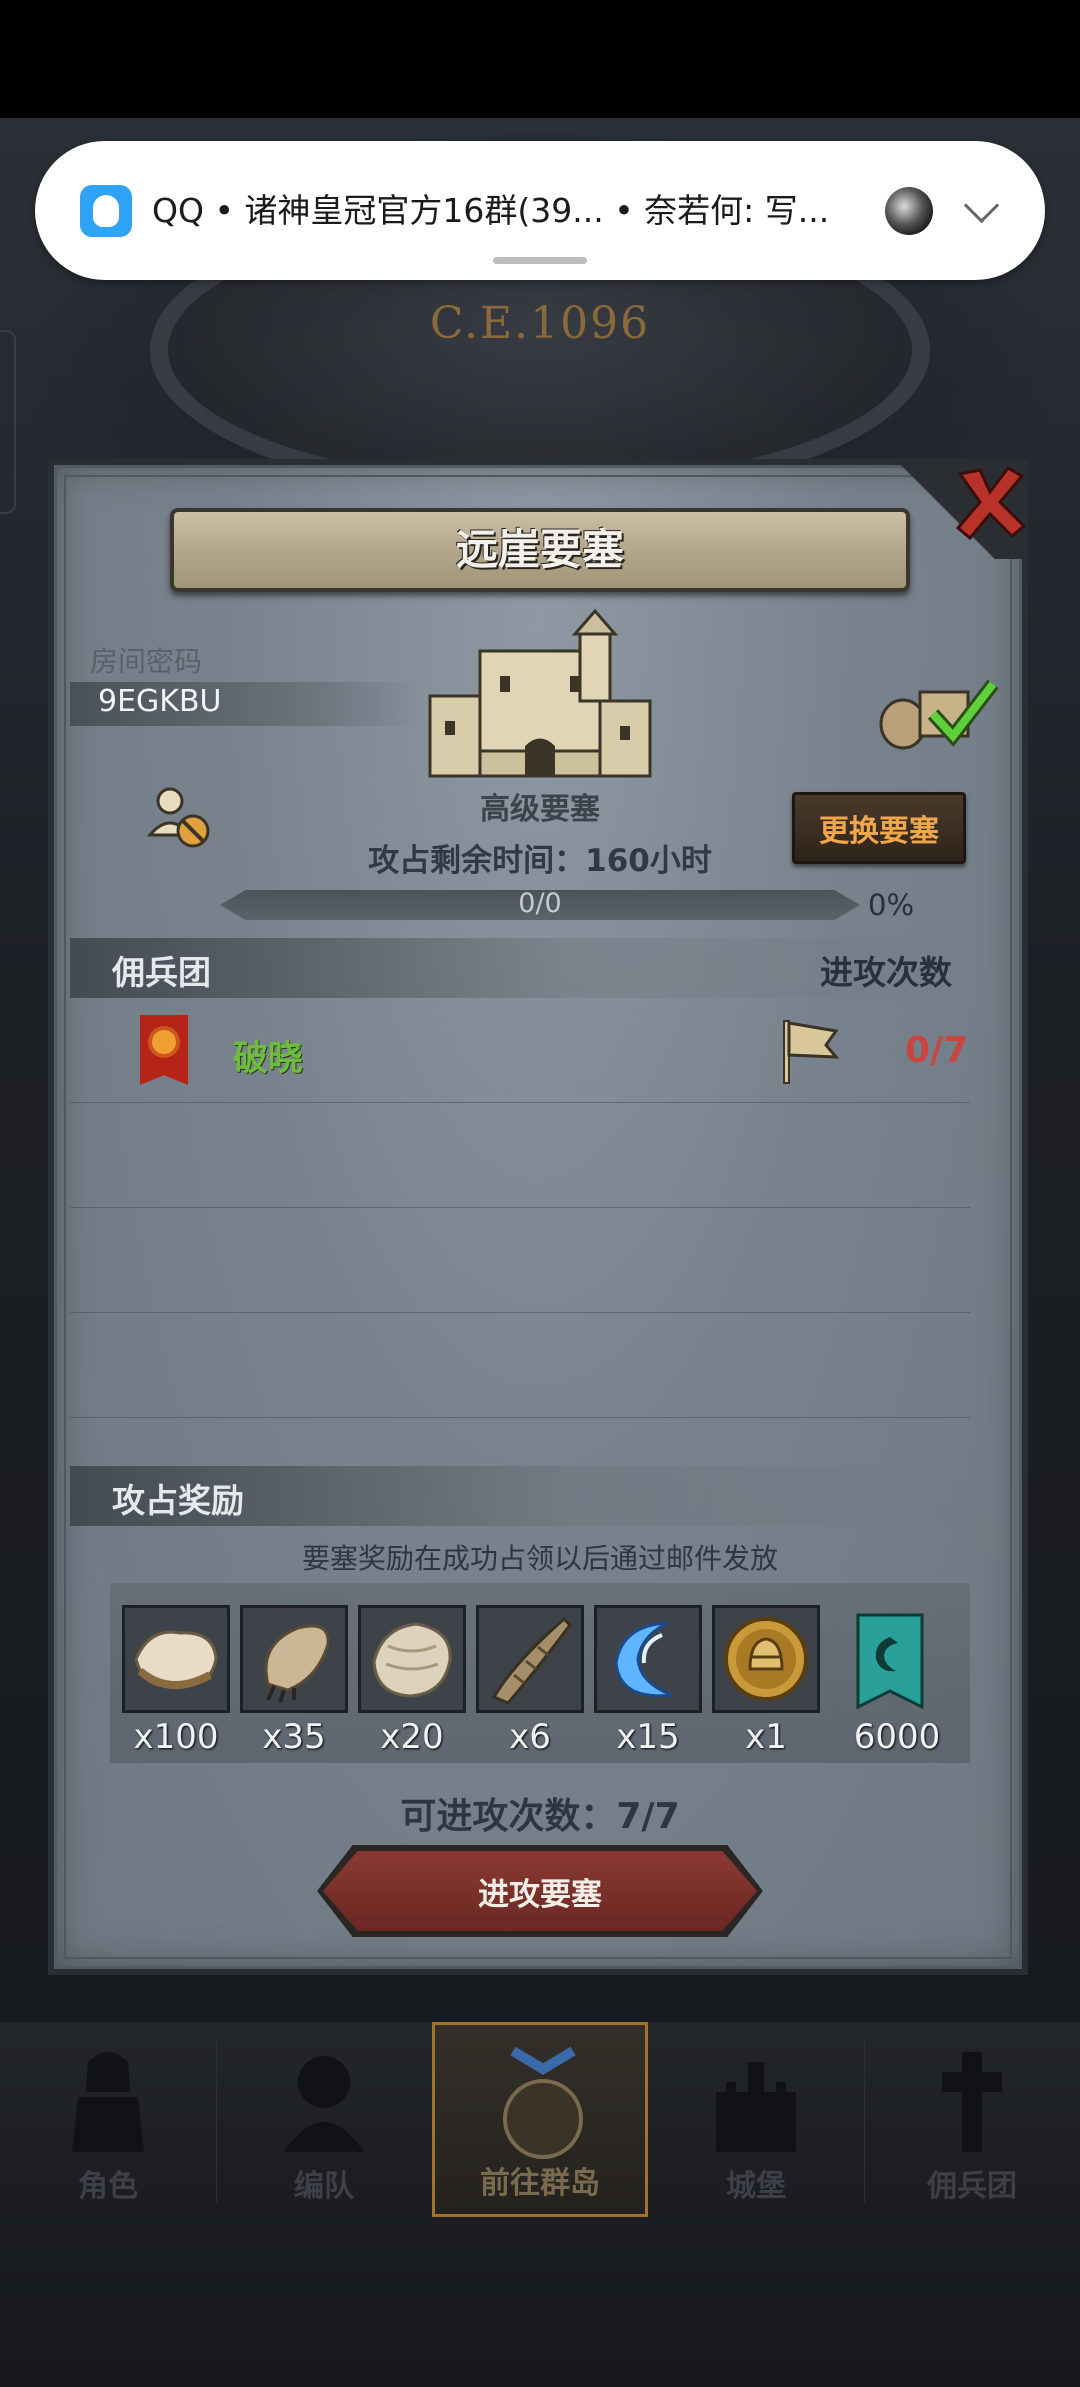  Describe the element at coordinates (412, 1737) in the screenshot. I see `reward-quantity: x20` at that location.